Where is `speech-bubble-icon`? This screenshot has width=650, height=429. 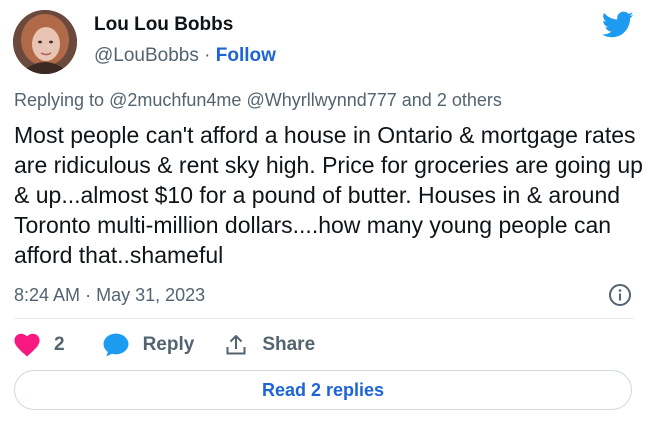
speech-bubble-icon is located at coordinates (116, 345).